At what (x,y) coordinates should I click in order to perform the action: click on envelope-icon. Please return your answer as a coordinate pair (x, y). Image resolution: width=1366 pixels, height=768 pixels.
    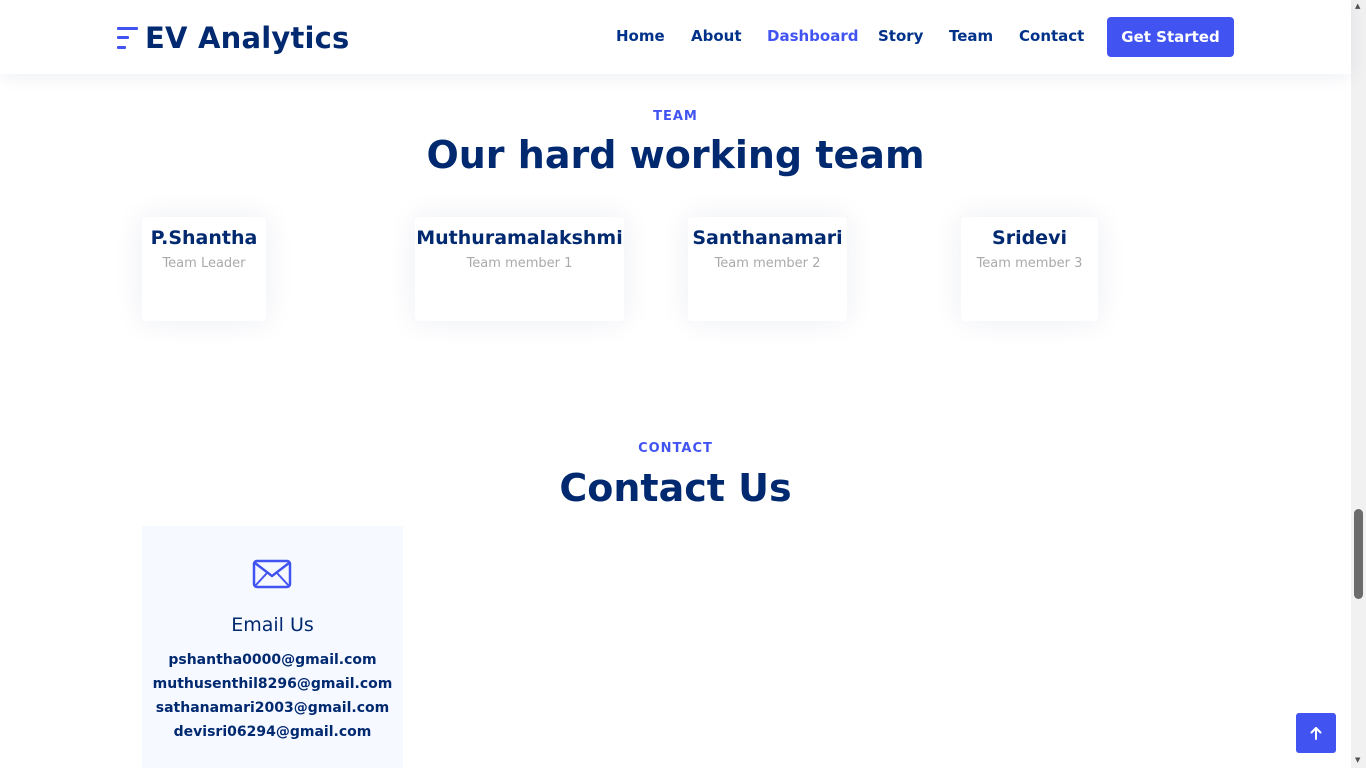
    Looking at the image, I should click on (272, 574).